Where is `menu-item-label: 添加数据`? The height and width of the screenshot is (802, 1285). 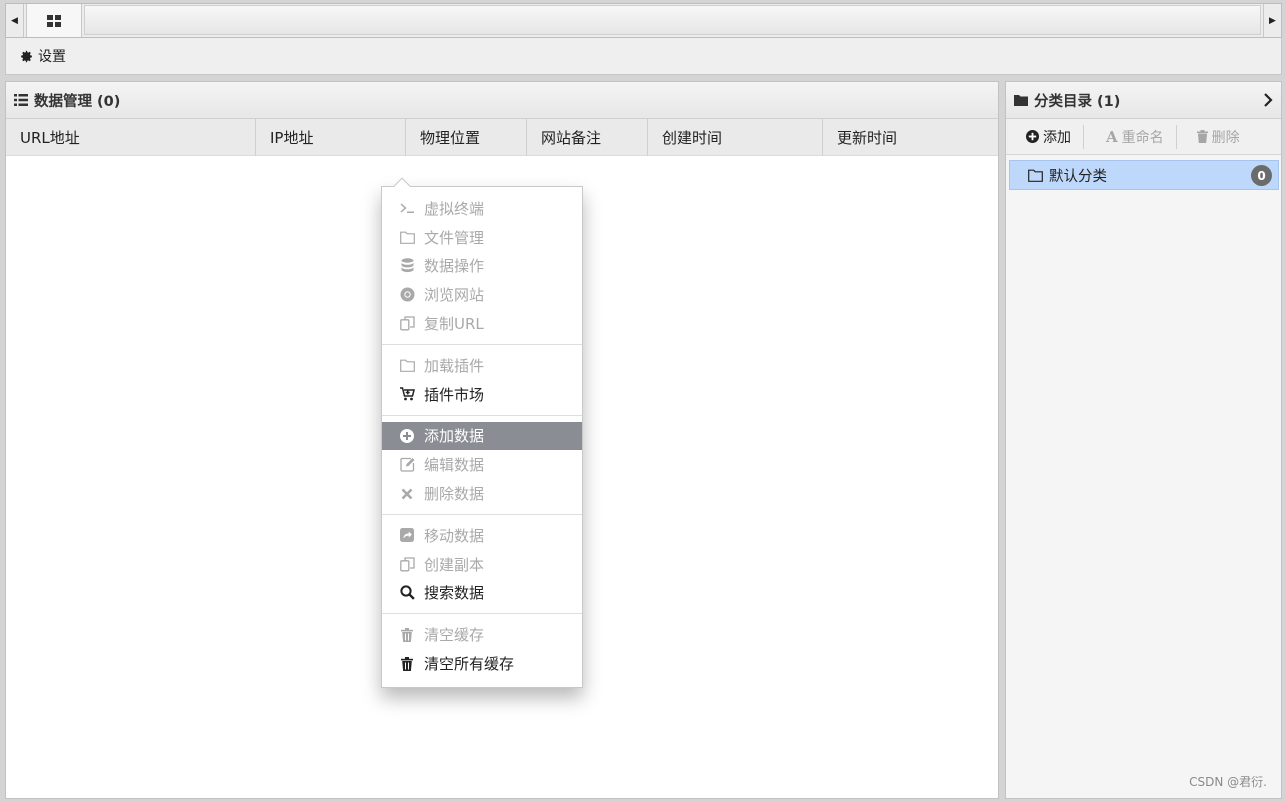
menu-item-label: 添加数据 is located at coordinates (454, 436).